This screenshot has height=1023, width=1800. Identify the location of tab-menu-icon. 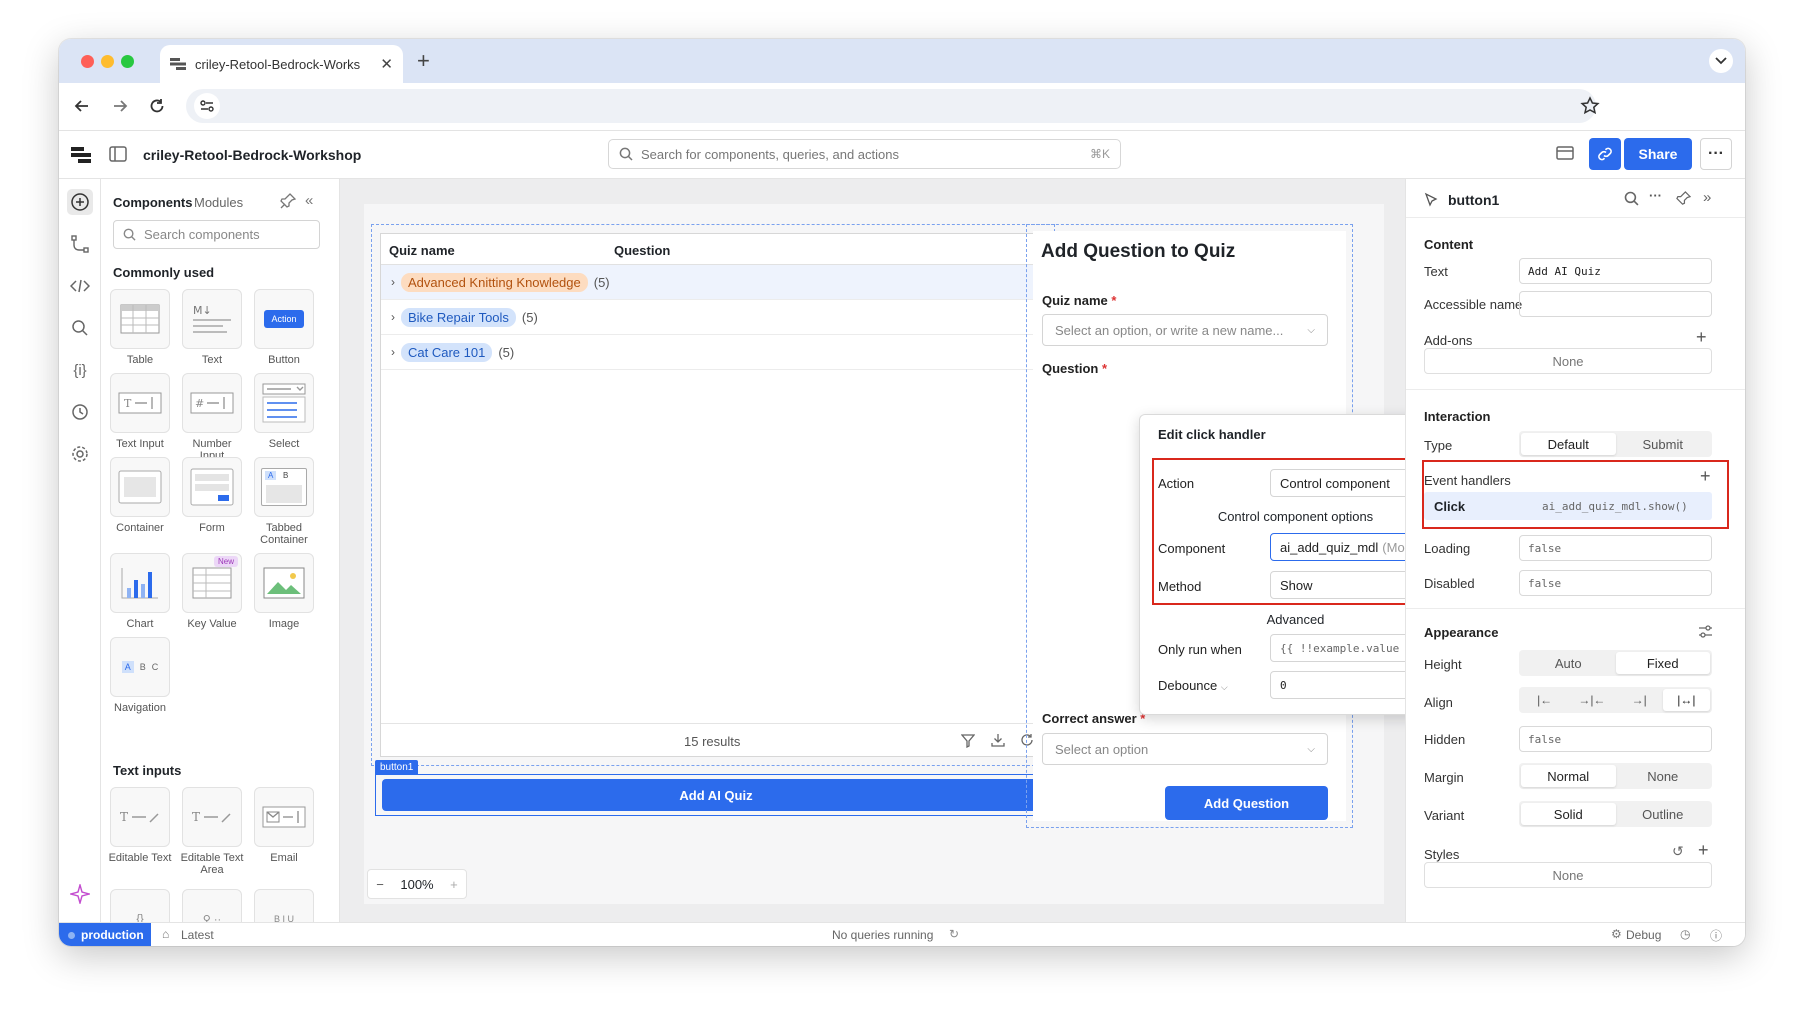
(1721, 61).